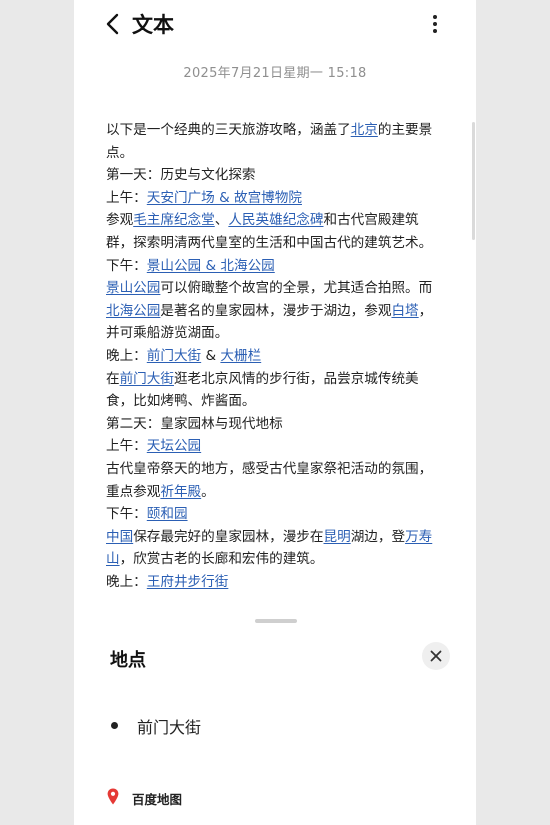 This screenshot has width=550, height=825. I want to click on link-qiniandian: 祈年殿, so click(180, 492).